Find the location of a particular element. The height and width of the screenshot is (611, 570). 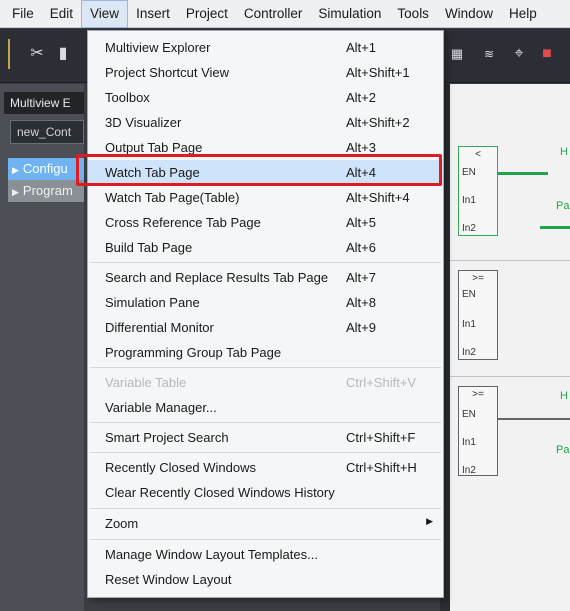

coil-label: H is located at coordinates (564, 152).